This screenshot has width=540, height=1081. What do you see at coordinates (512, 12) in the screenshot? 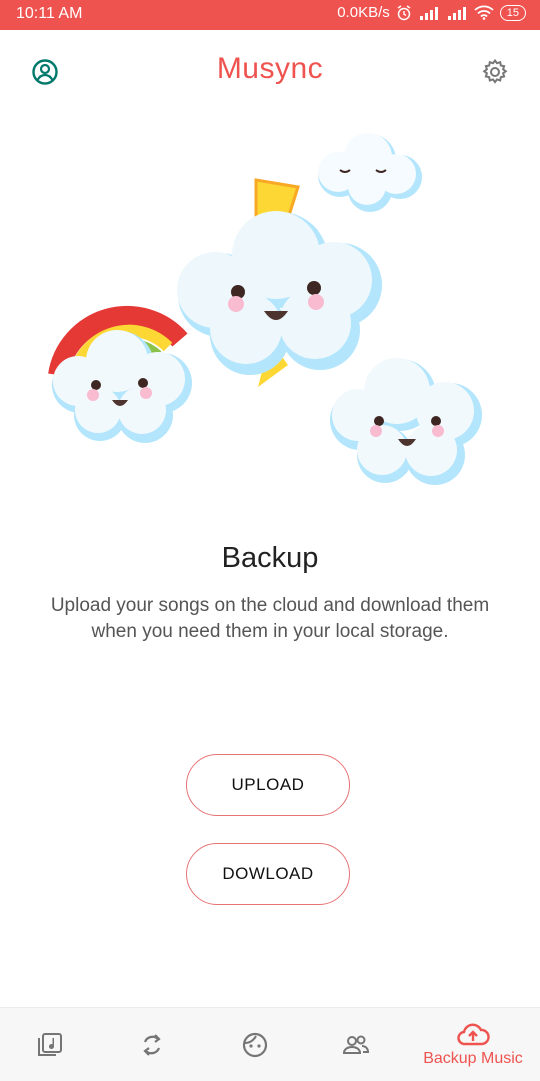
I see `battery-icon: 15` at bounding box center [512, 12].